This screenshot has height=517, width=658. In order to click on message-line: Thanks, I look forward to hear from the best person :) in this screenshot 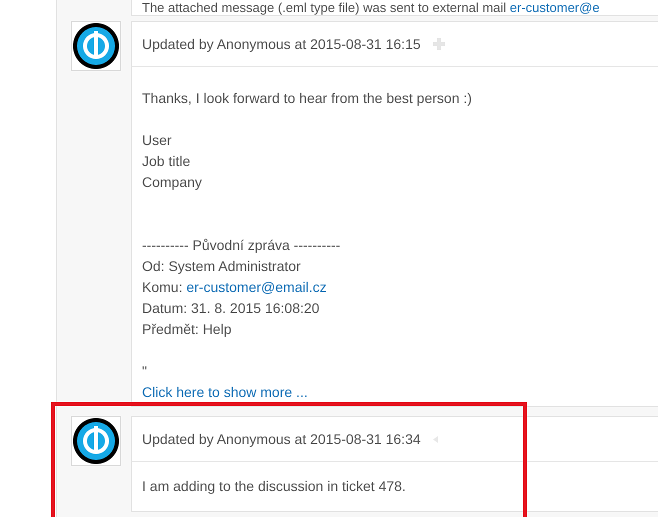, I will do `click(307, 98)`.